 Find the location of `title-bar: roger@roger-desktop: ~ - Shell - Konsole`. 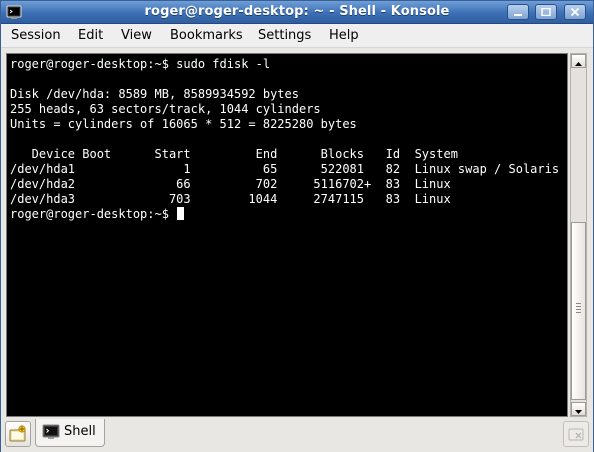

title-bar: roger@roger-desktop: ~ - Shell - Konsole is located at coordinates (297, 12).